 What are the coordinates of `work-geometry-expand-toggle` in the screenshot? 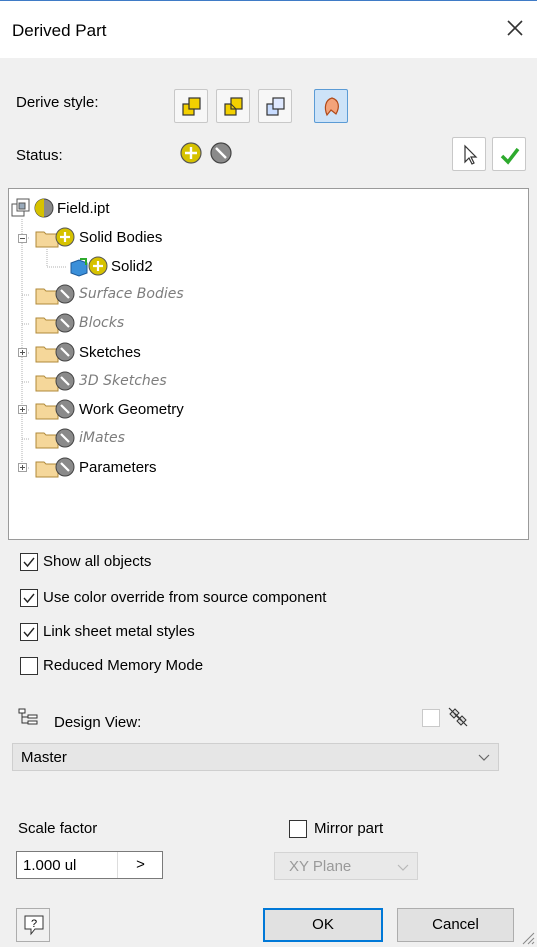 It's located at (22, 409).